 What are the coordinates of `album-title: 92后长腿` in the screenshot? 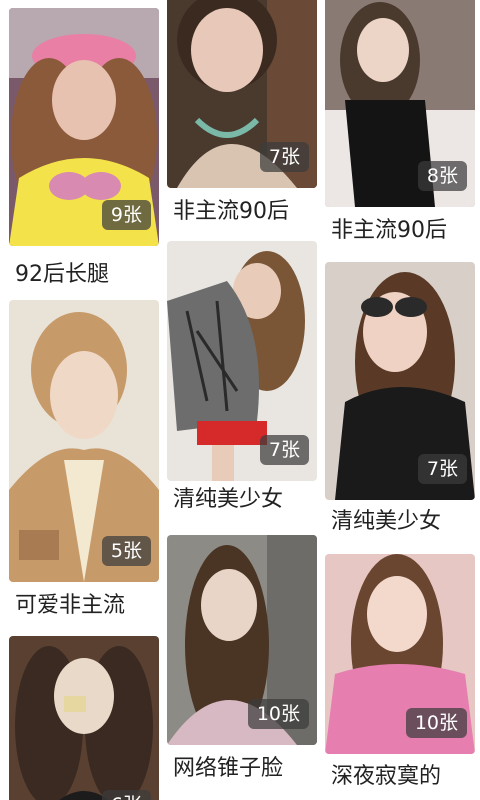 It's located at (62, 274).